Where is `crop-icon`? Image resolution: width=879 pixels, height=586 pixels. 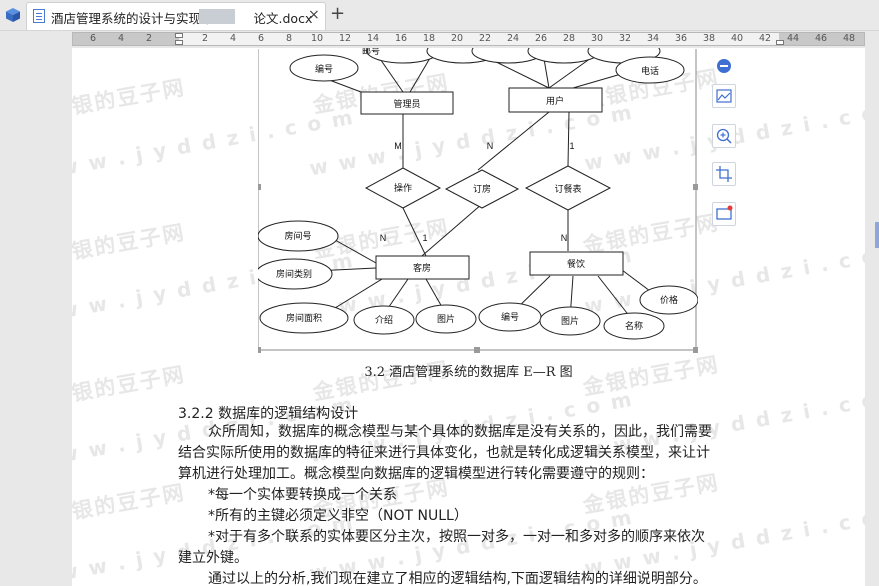 crop-icon is located at coordinates (724, 174).